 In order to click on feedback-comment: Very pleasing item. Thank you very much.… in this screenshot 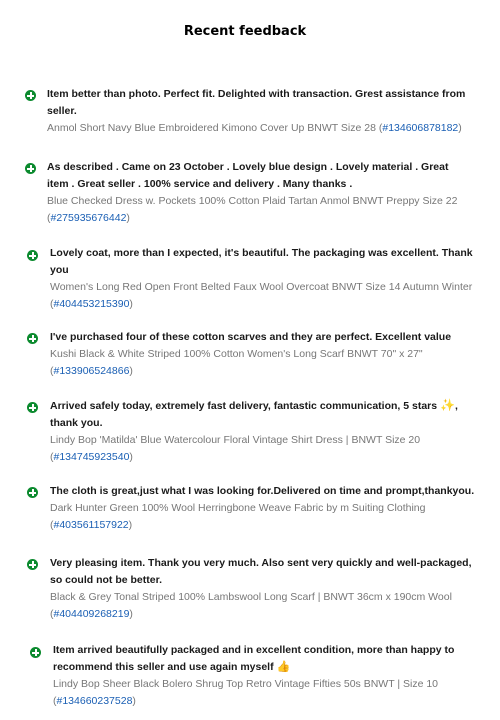, I will do `click(261, 571)`.